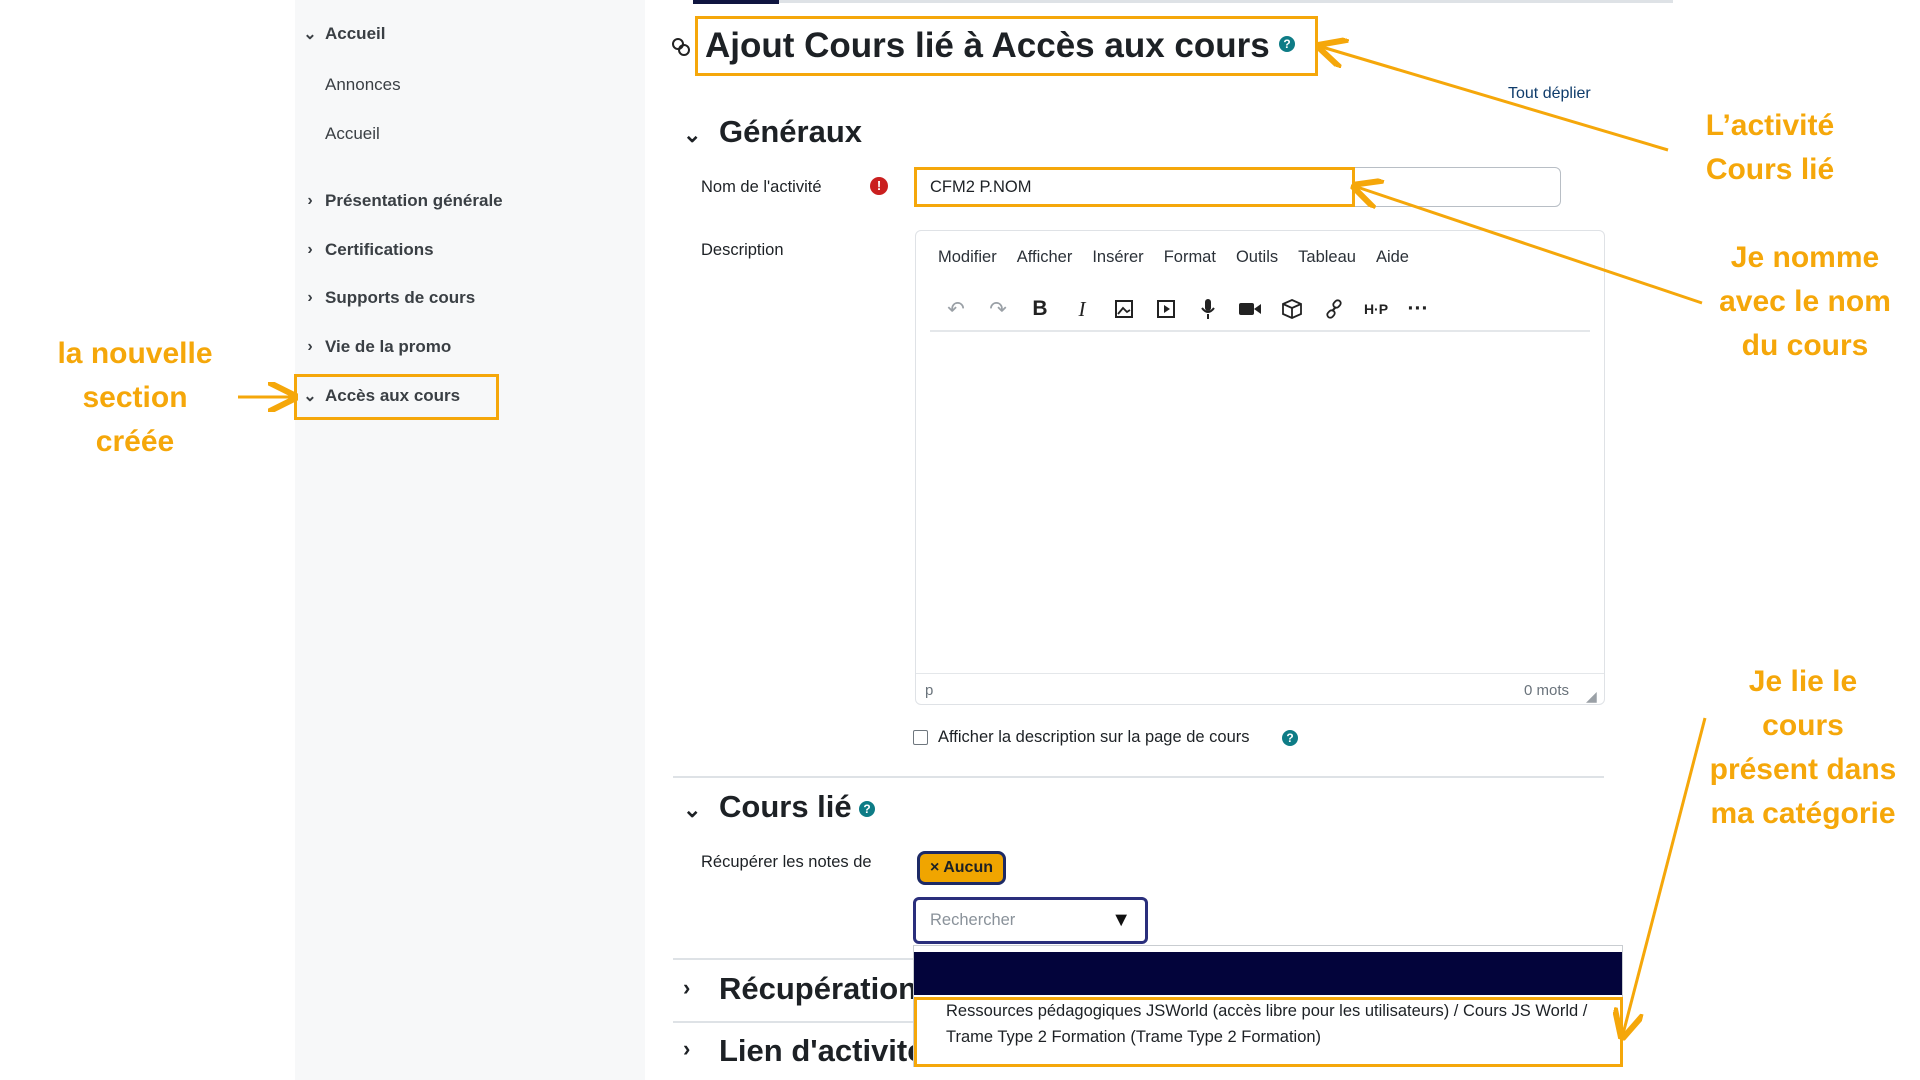 This screenshot has height=1080, width=1920. I want to click on annotation-new-section: la nouvelle section créée, so click(135, 397).